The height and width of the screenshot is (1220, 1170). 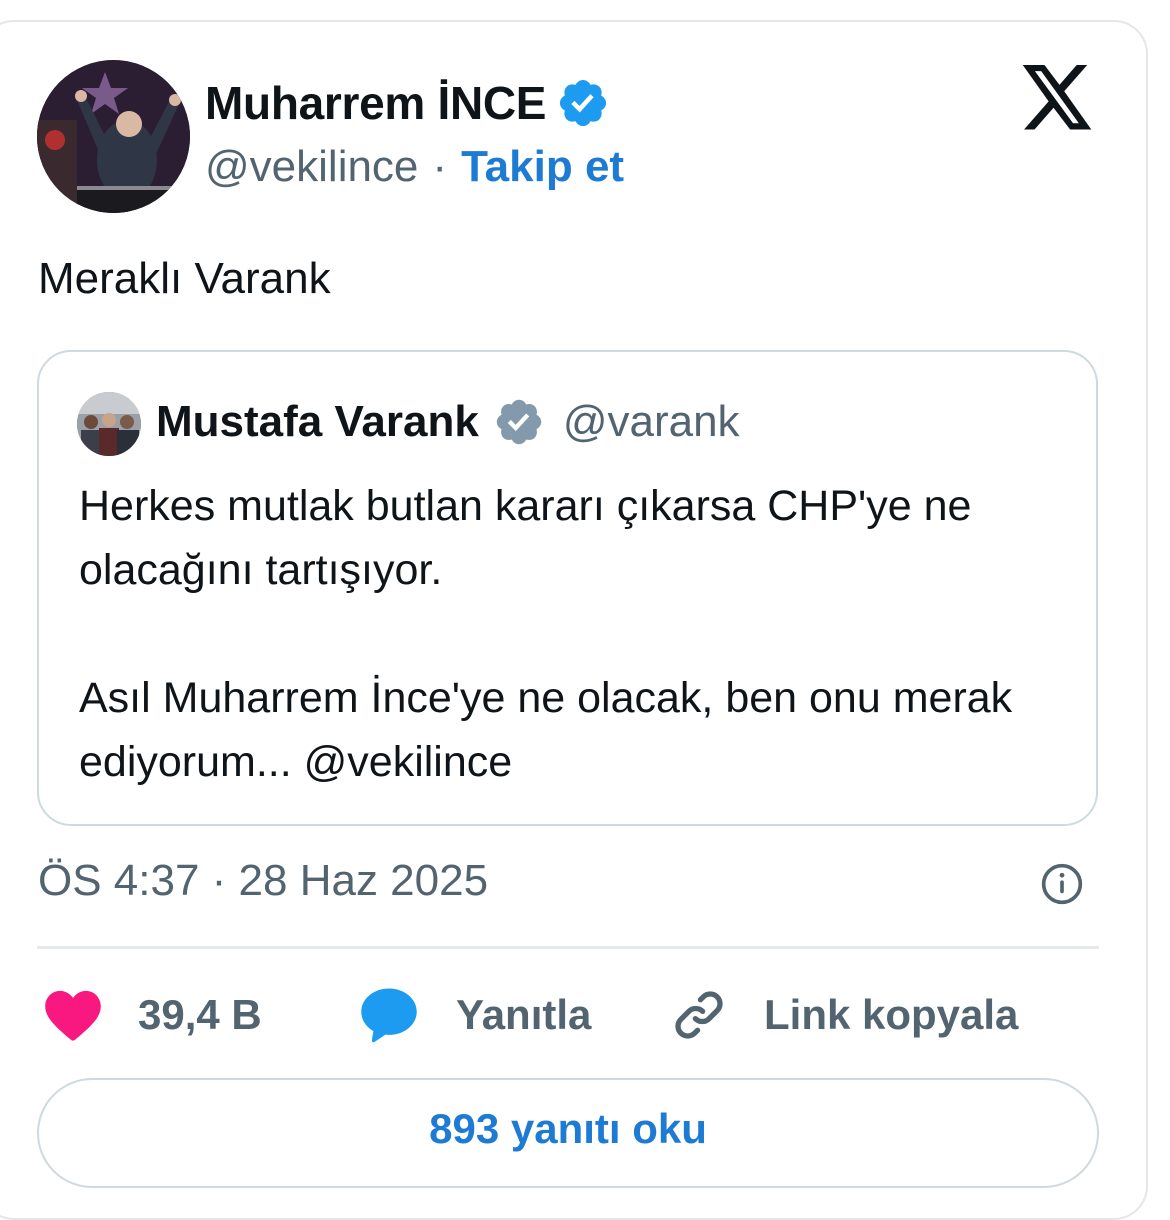 What do you see at coordinates (375, 103) in the screenshot?
I see `author-name-text: Muharrem İNCE` at bounding box center [375, 103].